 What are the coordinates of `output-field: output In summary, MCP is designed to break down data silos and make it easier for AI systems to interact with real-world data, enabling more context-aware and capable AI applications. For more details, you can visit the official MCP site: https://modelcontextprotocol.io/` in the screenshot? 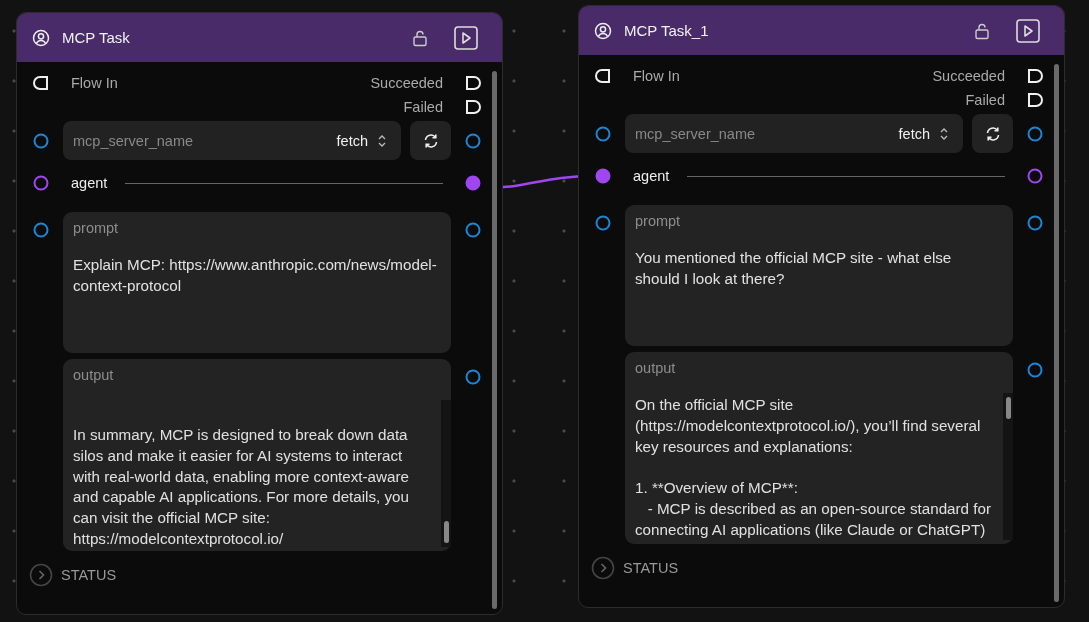 It's located at (257, 455).